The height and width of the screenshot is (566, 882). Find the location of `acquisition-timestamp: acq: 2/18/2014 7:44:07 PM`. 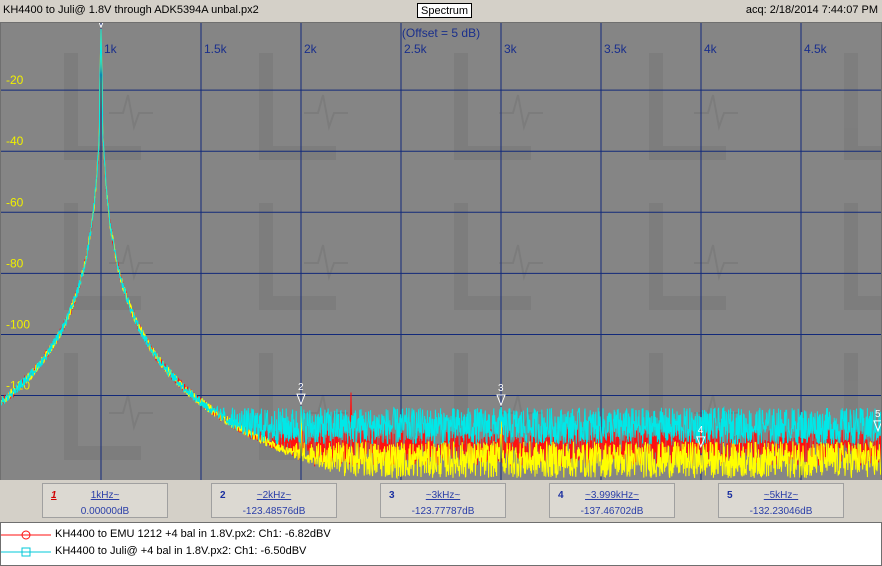

acquisition-timestamp: acq: 2/18/2014 7:44:07 PM is located at coordinates (811, 10).